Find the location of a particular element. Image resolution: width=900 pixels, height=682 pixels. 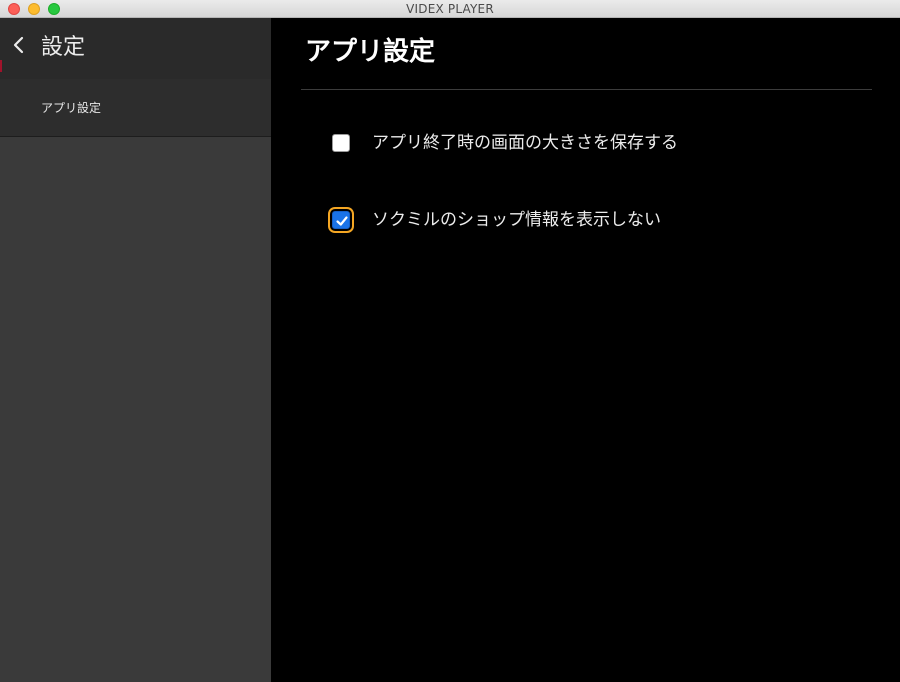

chevron-left-icon is located at coordinates (19, 45).